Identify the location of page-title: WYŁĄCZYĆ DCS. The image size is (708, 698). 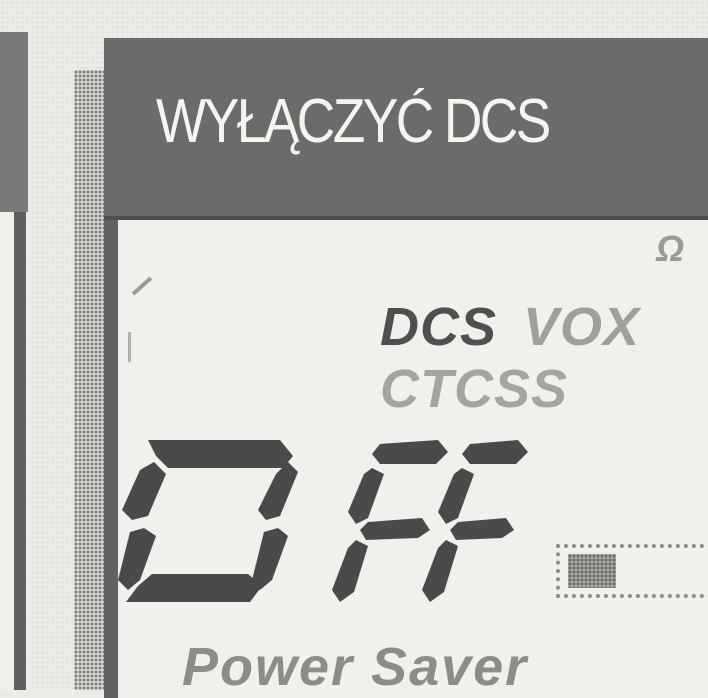
(353, 121).